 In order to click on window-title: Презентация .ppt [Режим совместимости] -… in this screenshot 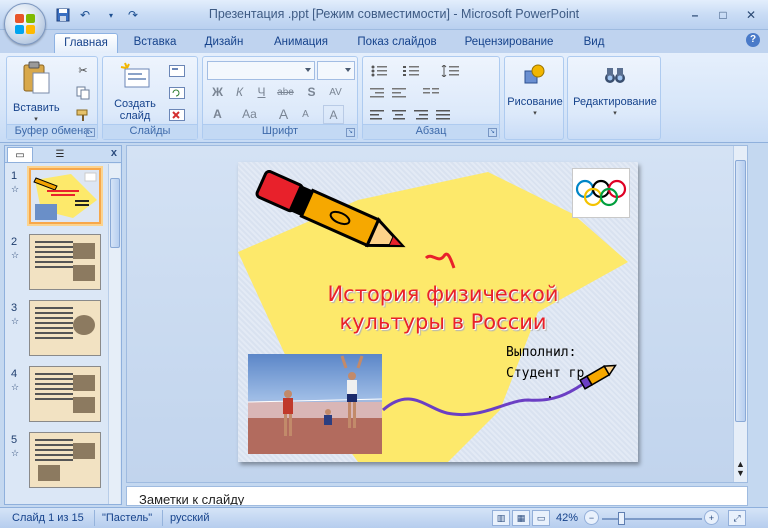, I will do `click(394, 14)`.